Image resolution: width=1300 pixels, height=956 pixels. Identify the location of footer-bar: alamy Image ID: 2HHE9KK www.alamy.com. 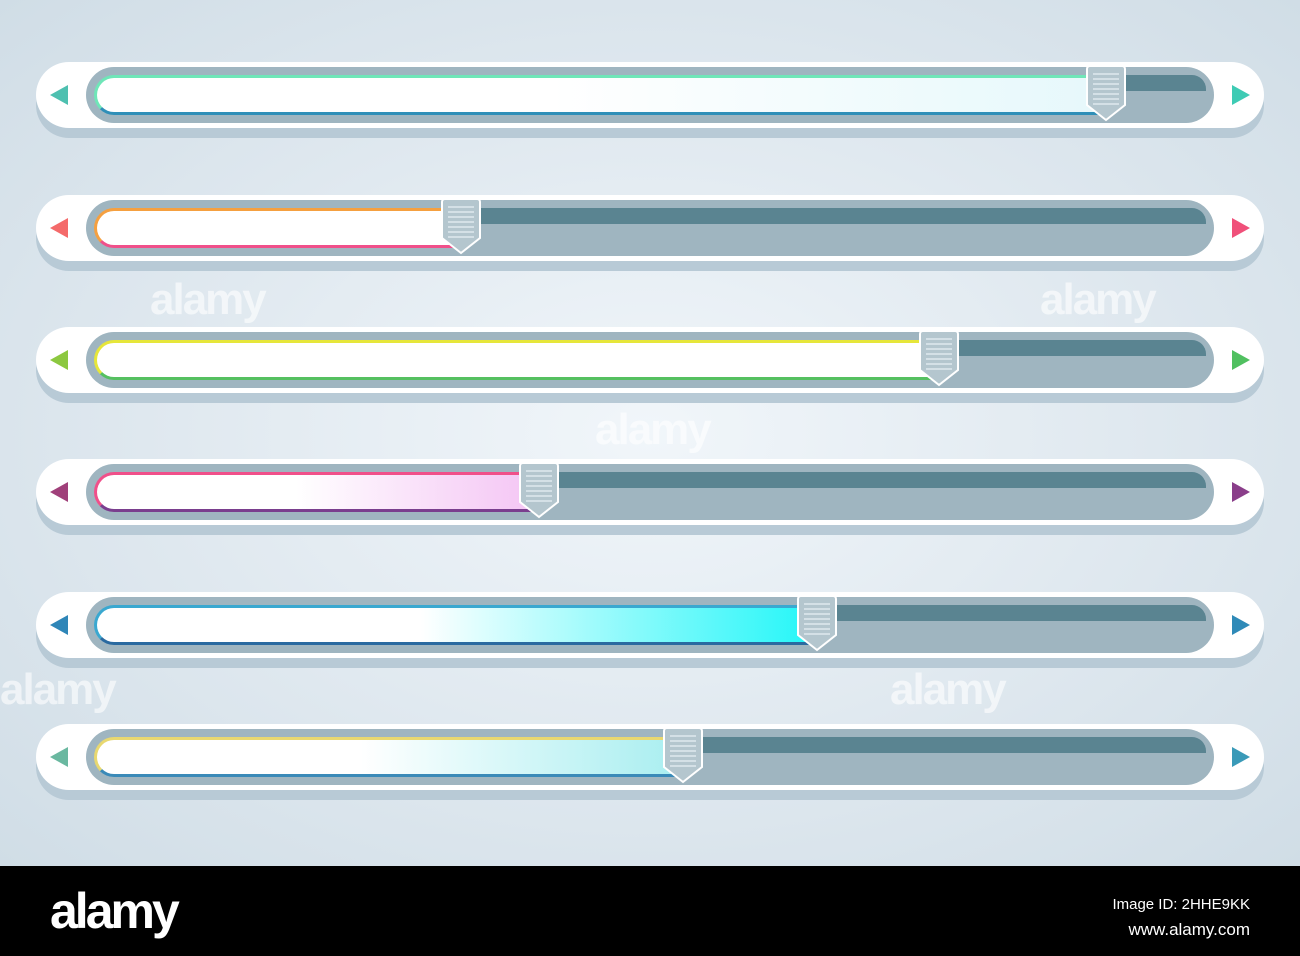
(650, 911).